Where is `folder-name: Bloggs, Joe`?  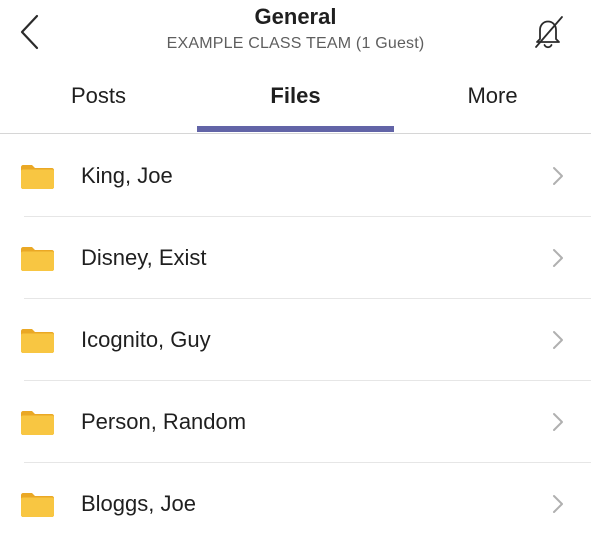
folder-name: Bloggs, Joe is located at coordinates (138, 503).